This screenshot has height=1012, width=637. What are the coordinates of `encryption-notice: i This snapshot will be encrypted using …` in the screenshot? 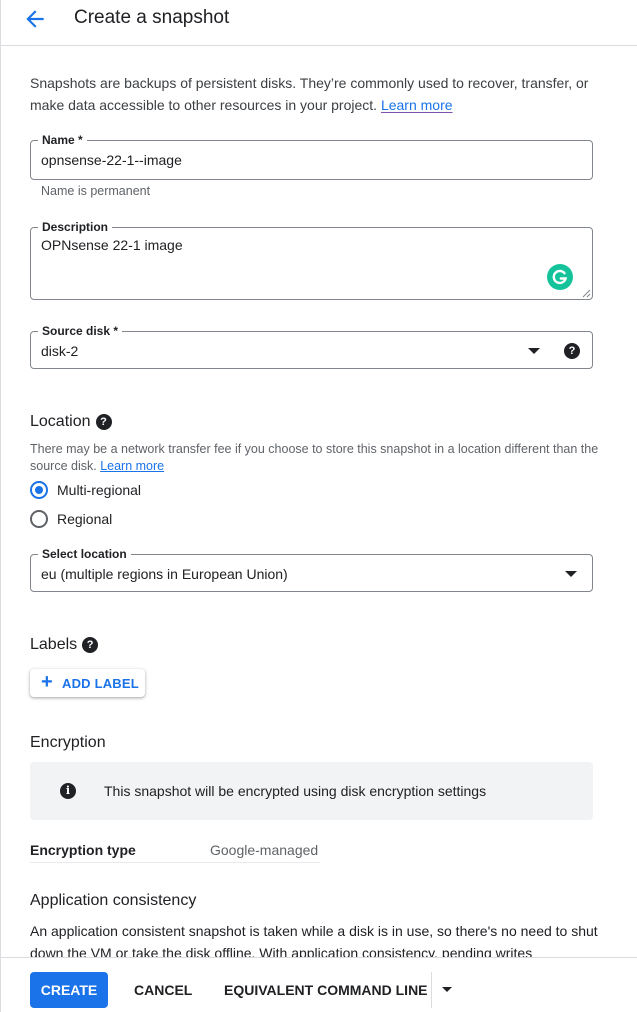 It's located at (311, 791).